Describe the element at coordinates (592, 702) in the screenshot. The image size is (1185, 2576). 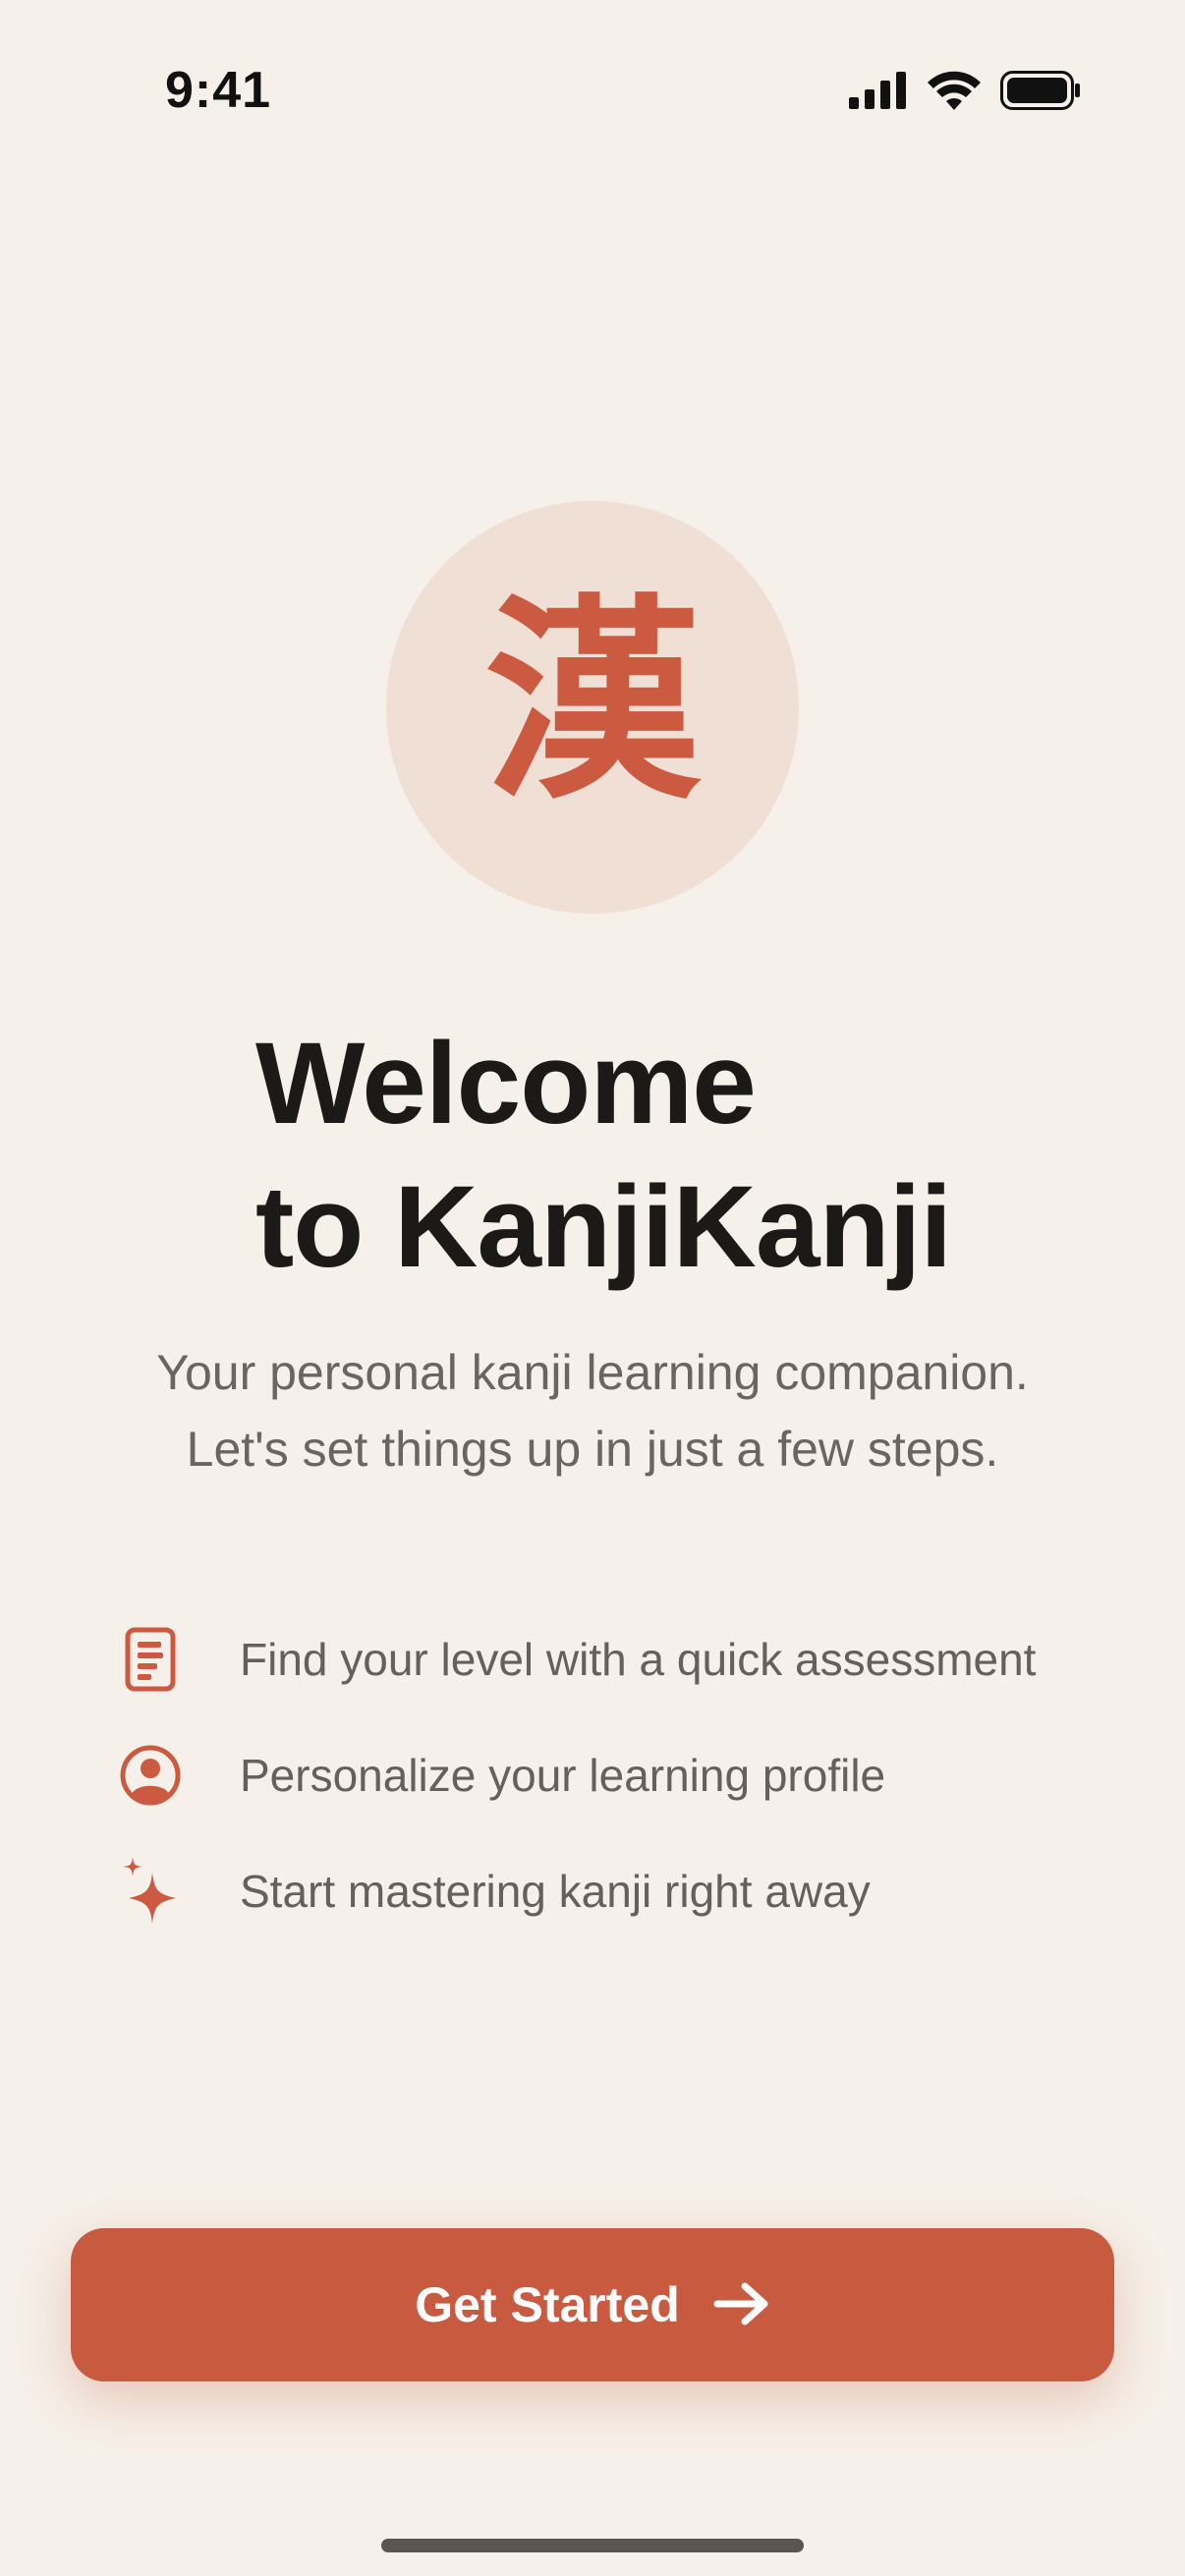
I see `kanji-logo: 漢` at that location.